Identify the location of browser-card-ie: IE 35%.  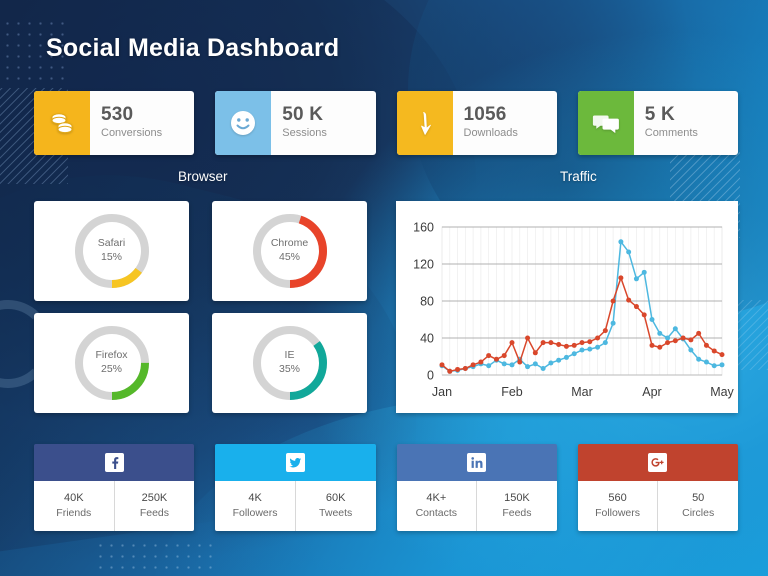
(289, 363).